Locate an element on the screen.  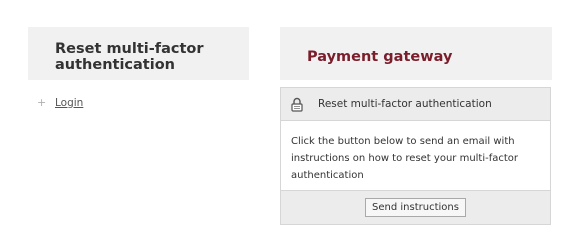
card-header: Reset multi-factor authentication is located at coordinates (415, 104).